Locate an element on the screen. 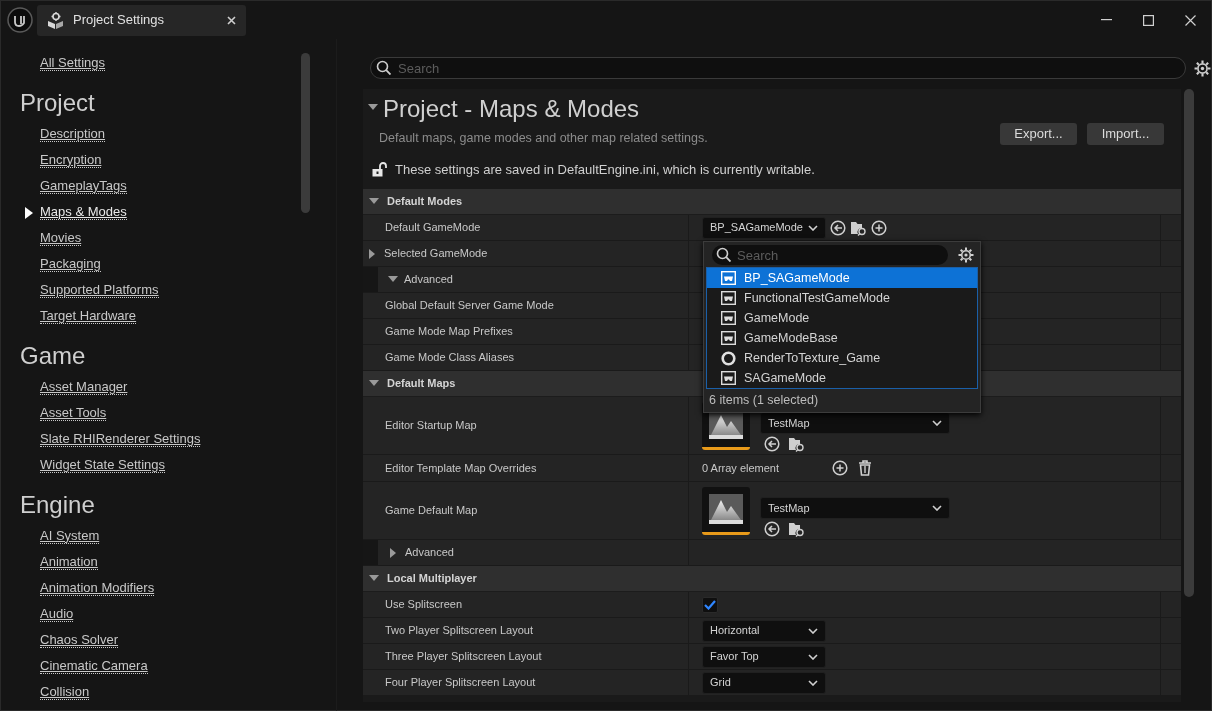 Image resolution: width=1212 pixels, height=711 pixels. property-label: Four Player Splitscreen Layout is located at coordinates (460, 683).